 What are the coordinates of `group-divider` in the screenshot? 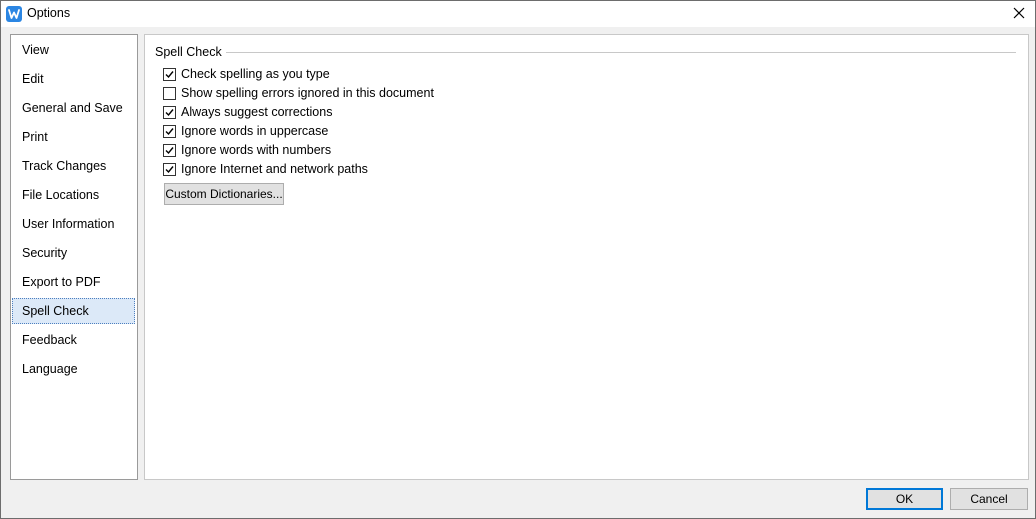 It's located at (617, 52).